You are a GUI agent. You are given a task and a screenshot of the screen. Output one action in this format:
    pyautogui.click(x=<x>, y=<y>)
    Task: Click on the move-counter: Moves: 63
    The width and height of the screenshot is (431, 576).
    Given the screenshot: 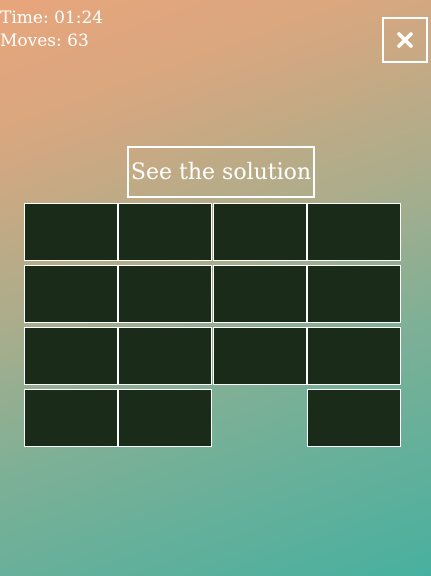 What is the action you would take?
    pyautogui.click(x=44, y=41)
    